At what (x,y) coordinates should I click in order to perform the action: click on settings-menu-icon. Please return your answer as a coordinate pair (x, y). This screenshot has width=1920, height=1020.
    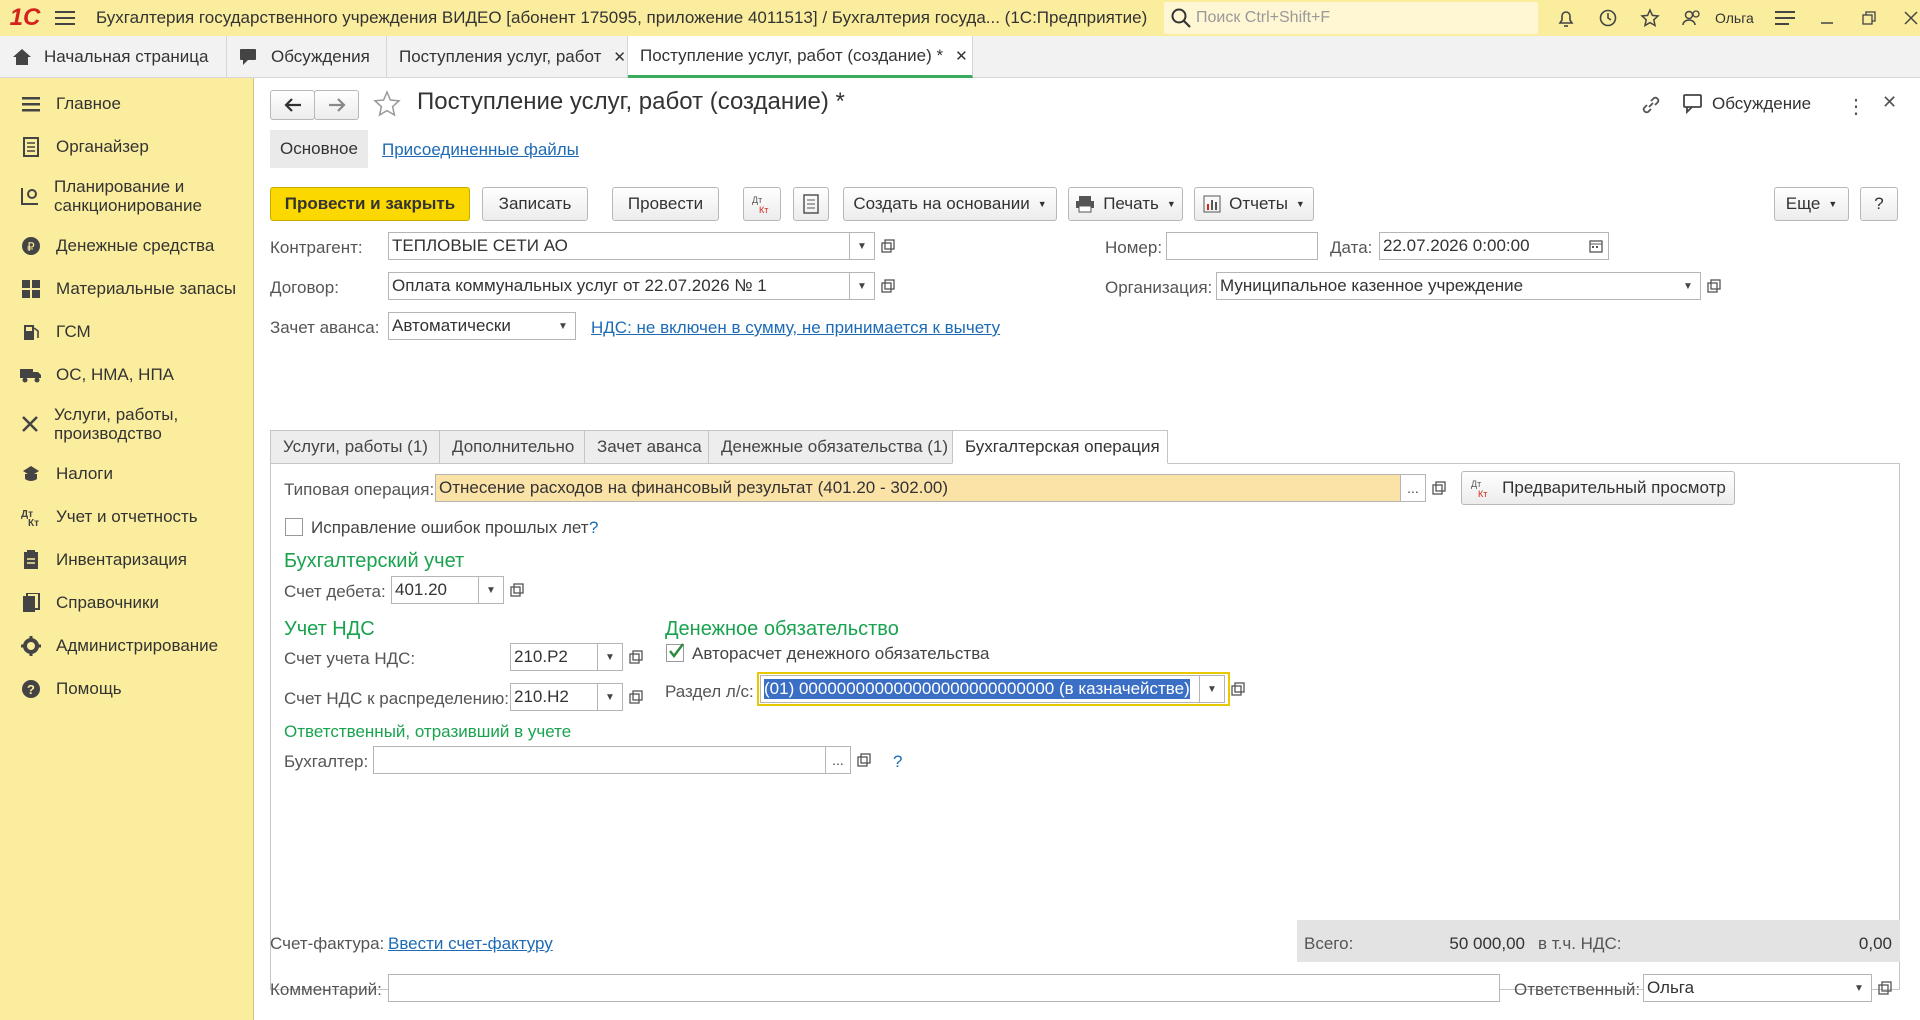
    Looking at the image, I should click on (1785, 18).